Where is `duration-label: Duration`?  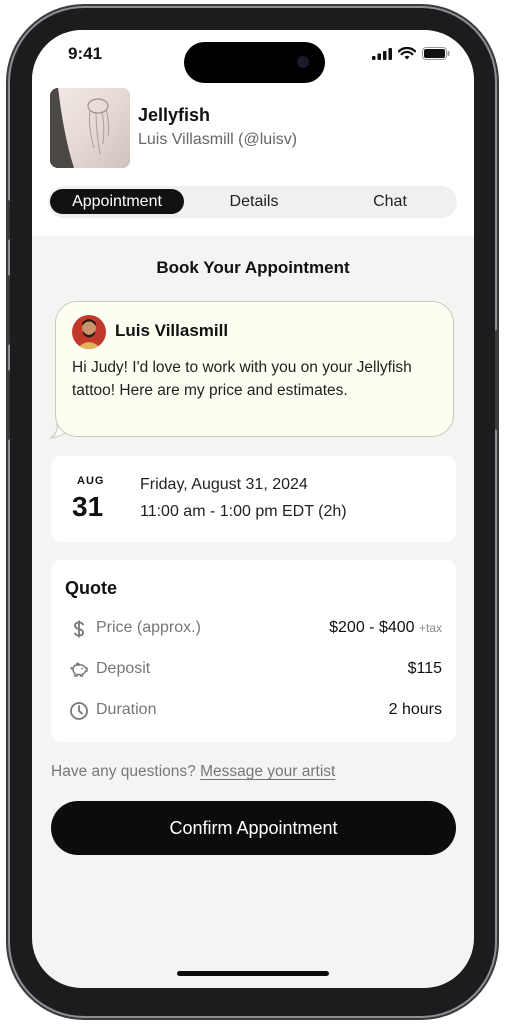 duration-label: Duration is located at coordinates (126, 709).